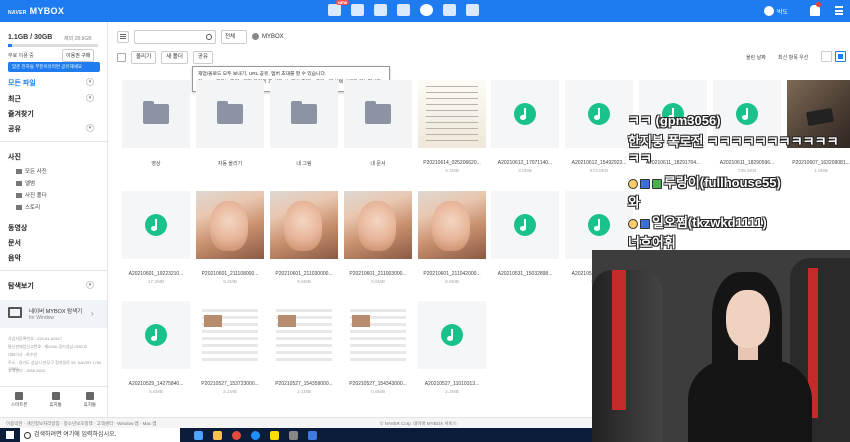 Image resolution: width=850 pixels, height=442 pixels. What do you see at coordinates (452, 348) in the screenshot?
I see `file-tile: A20210527_11010313... 2.2MB` at bounding box center [452, 348].